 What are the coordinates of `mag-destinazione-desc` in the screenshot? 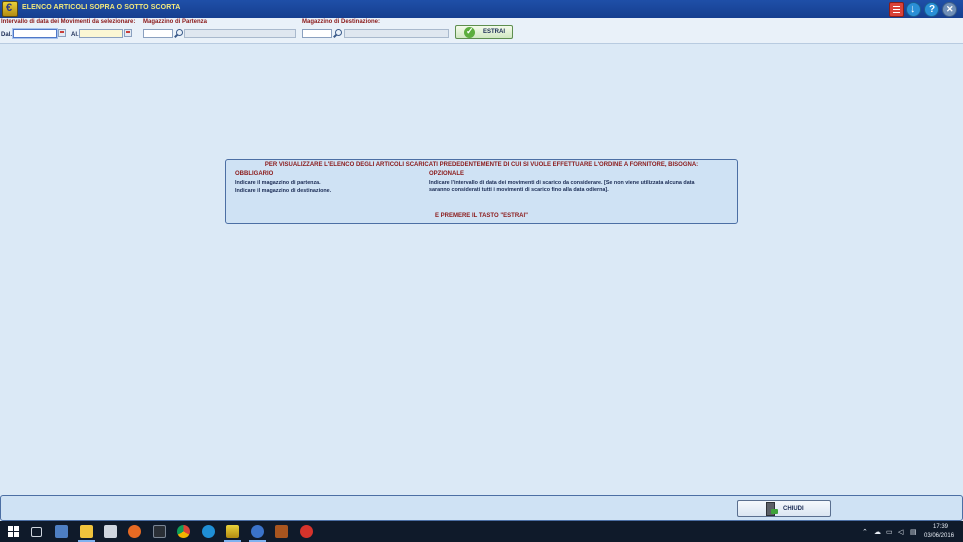 It's located at (396, 33).